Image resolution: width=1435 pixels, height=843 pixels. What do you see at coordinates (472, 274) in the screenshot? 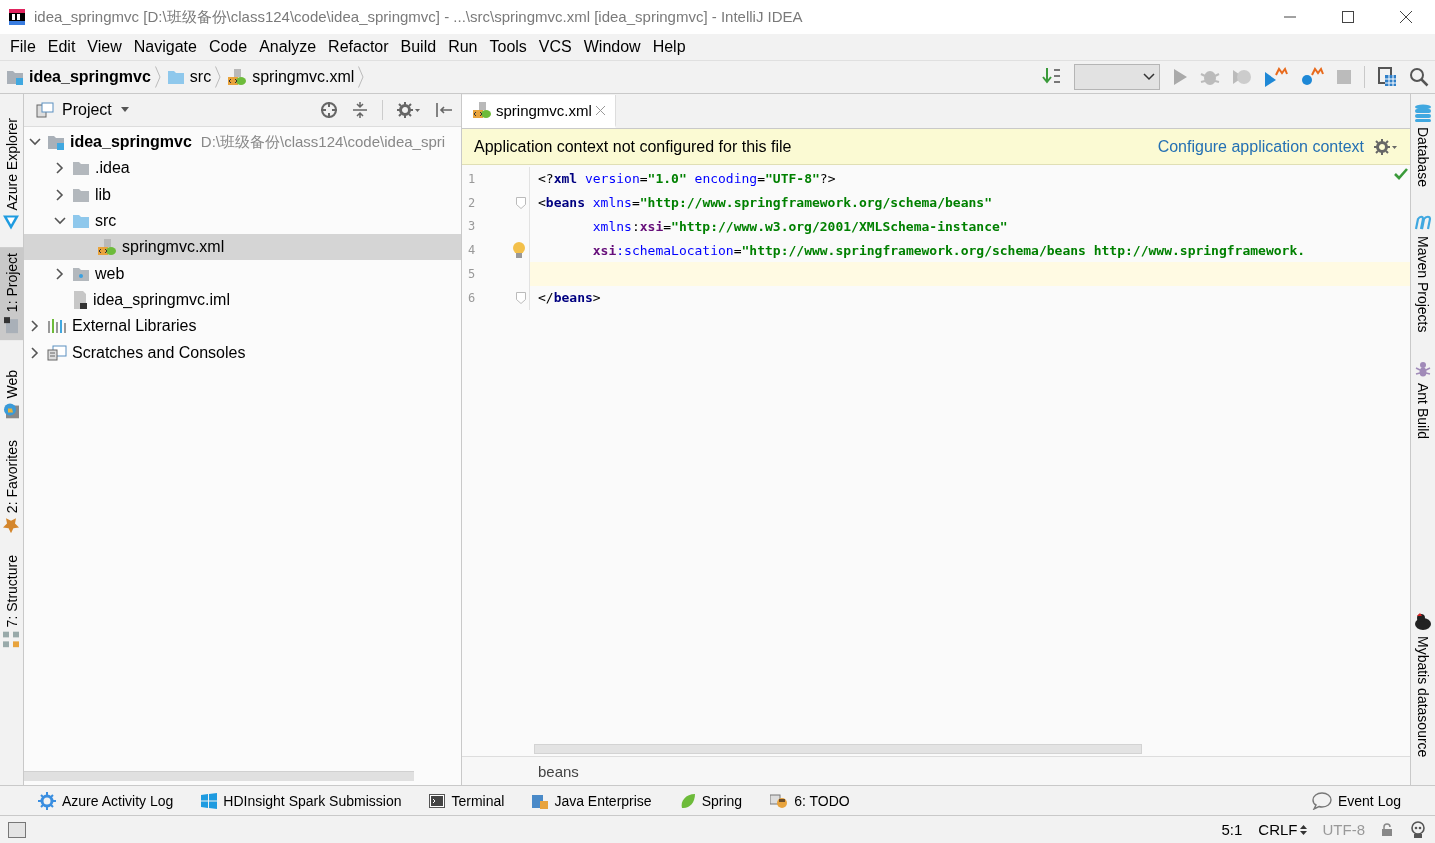
I see `line-number: 5` at bounding box center [472, 274].